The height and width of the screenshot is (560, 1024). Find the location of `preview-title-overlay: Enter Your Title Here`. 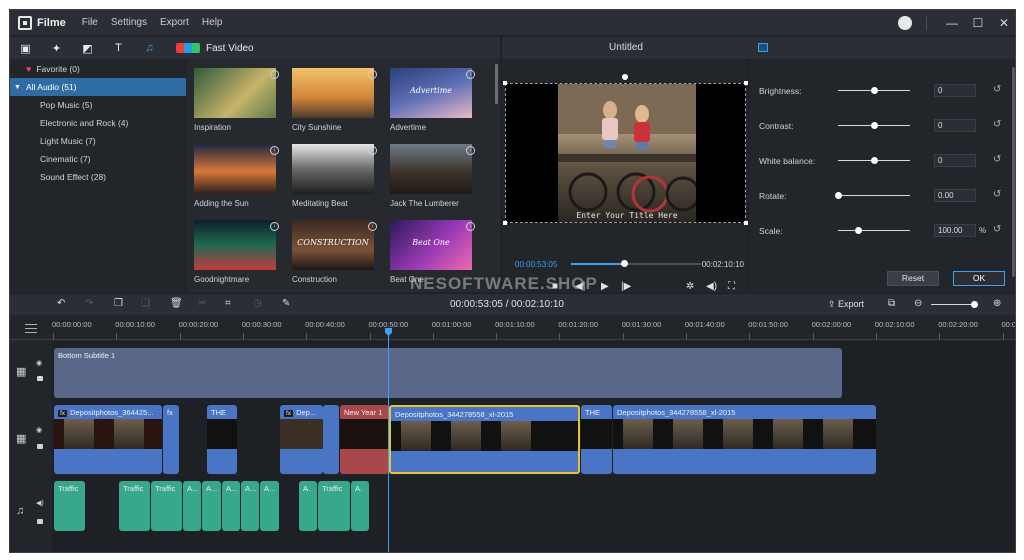

preview-title-overlay: Enter Your Title Here is located at coordinates (627, 215).